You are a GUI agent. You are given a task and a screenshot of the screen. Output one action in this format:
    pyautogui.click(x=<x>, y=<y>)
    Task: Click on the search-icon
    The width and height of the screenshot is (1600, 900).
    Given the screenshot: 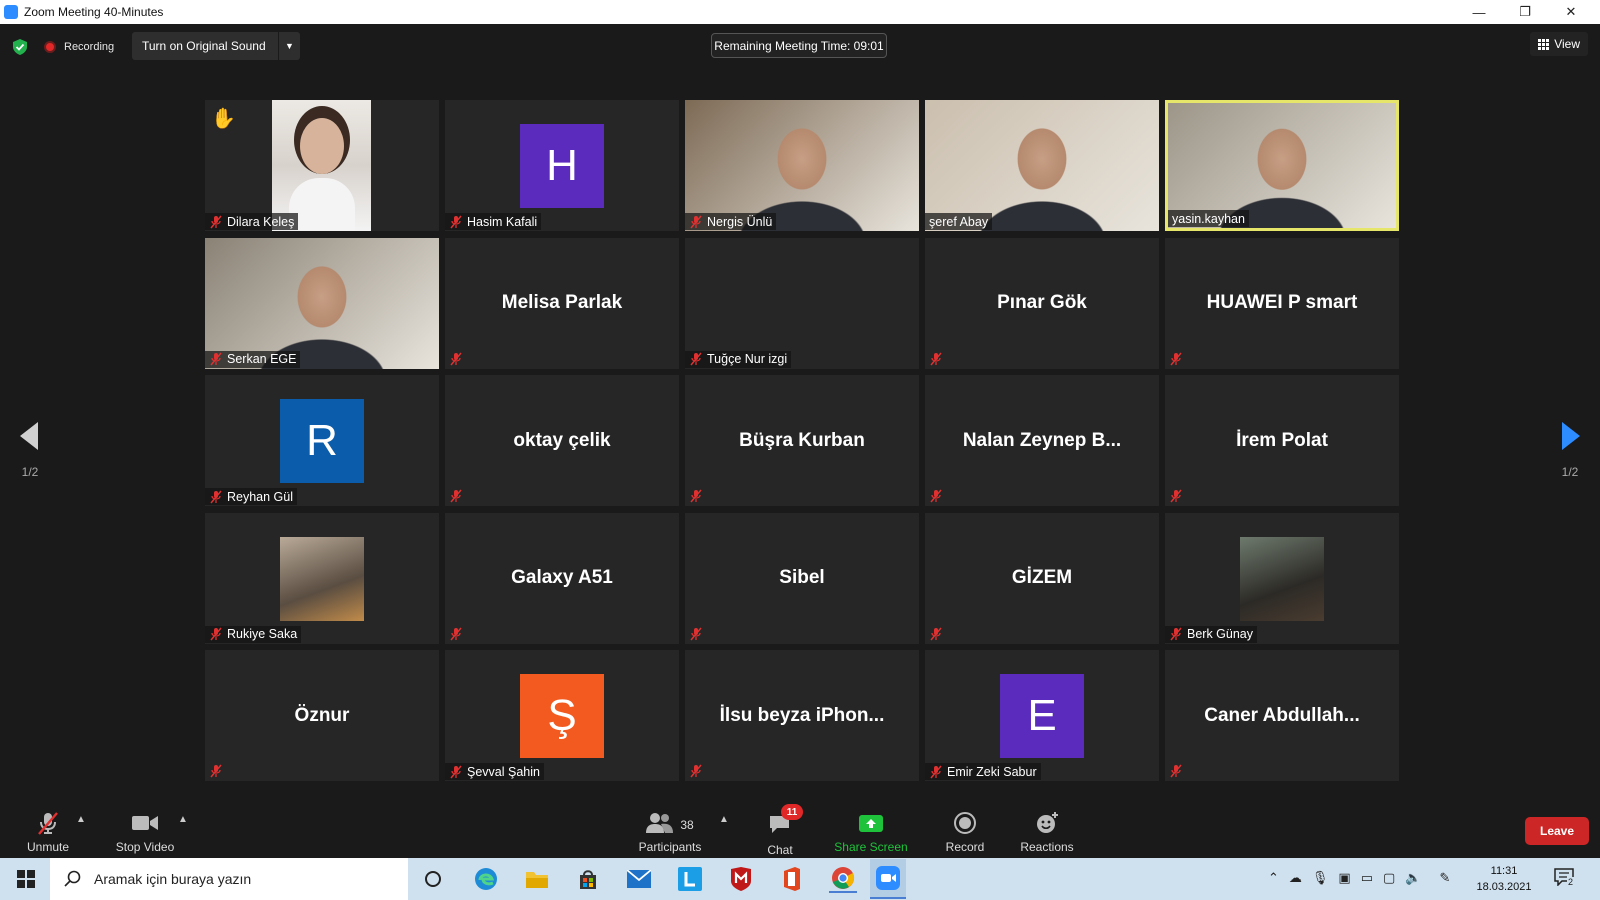 What is the action you would take?
    pyautogui.click(x=72, y=878)
    